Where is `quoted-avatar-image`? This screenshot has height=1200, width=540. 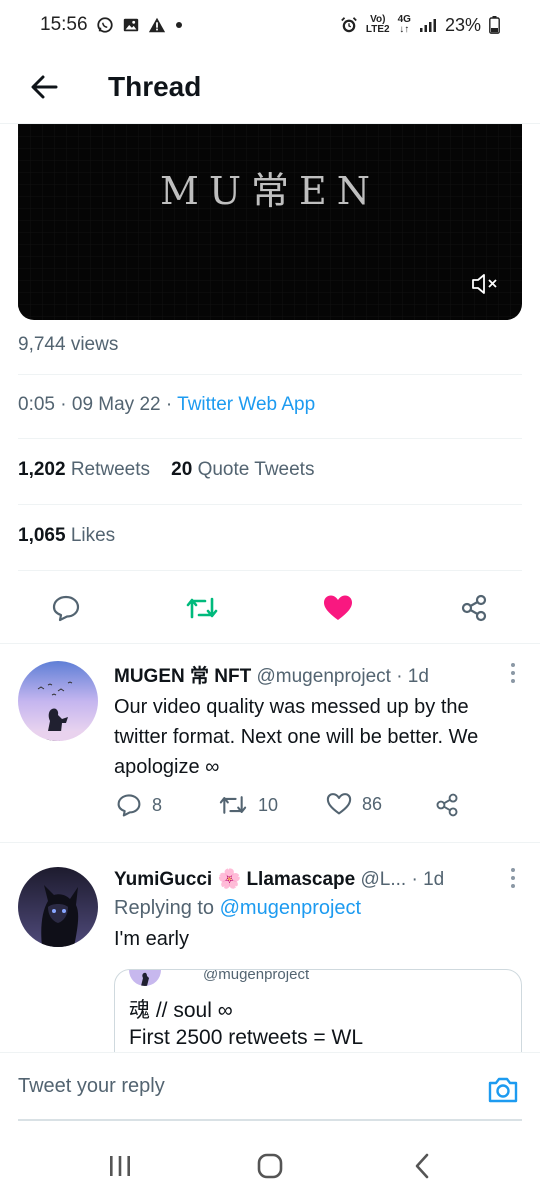 quoted-avatar-image is located at coordinates (145, 979).